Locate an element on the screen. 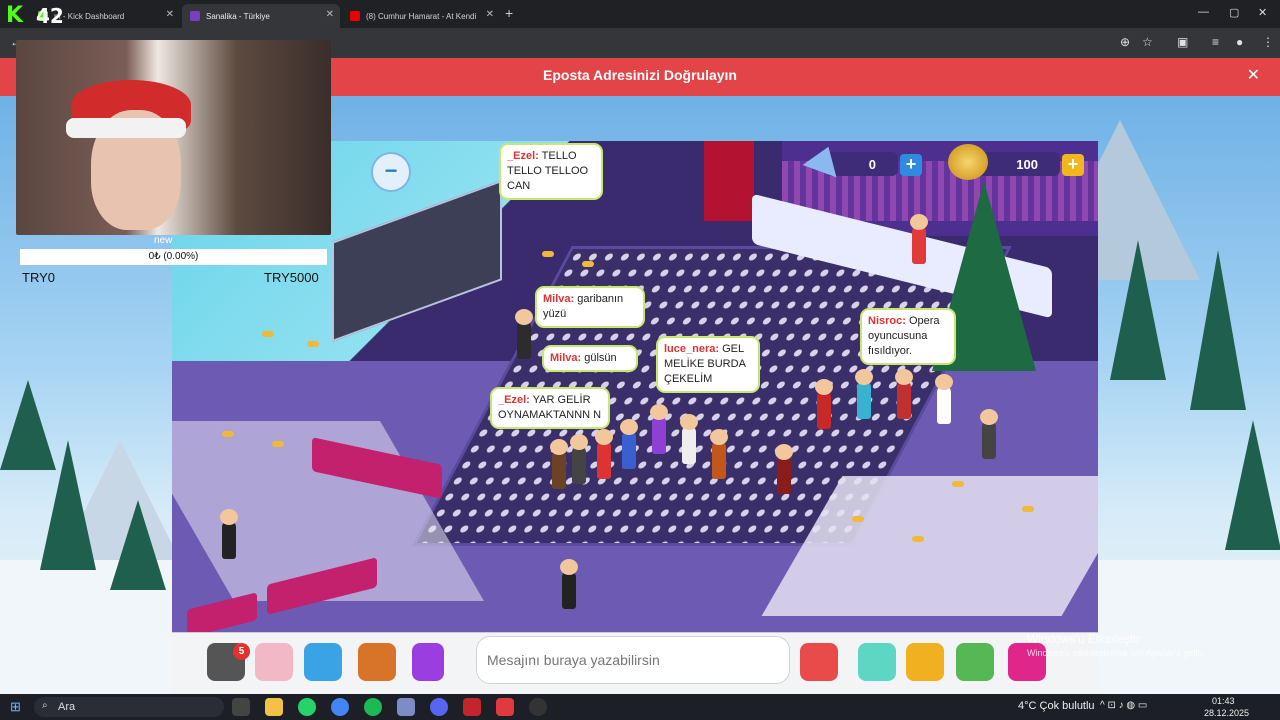  maximize-icon: ▢ is located at coordinates (1234, 12).